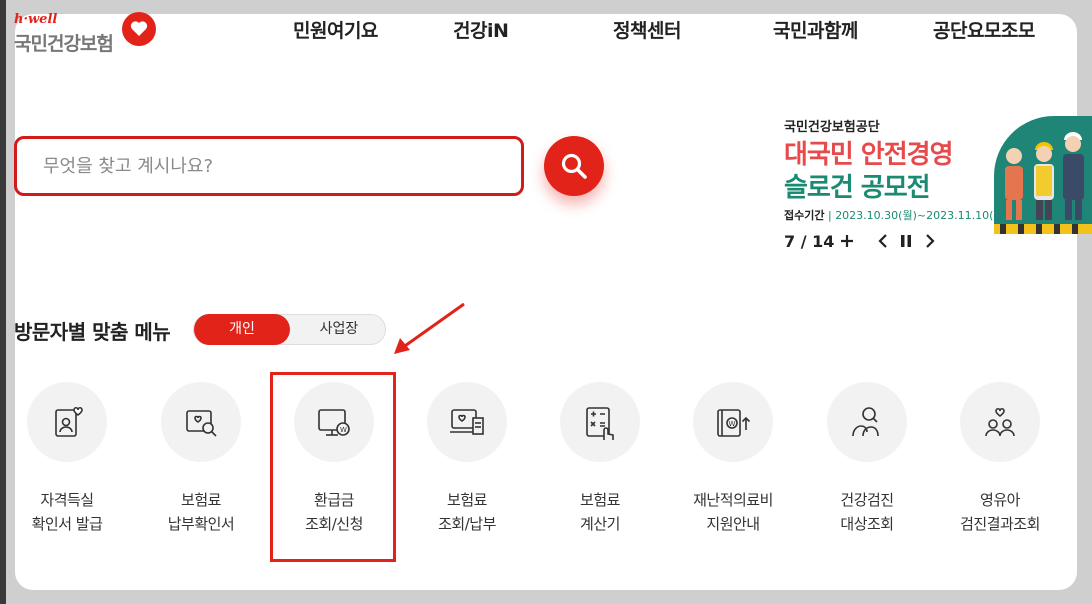  Describe the element at coordinates (481, 29) in the screenshot. I see `nav-item-health-in: 건강iN` at that location.